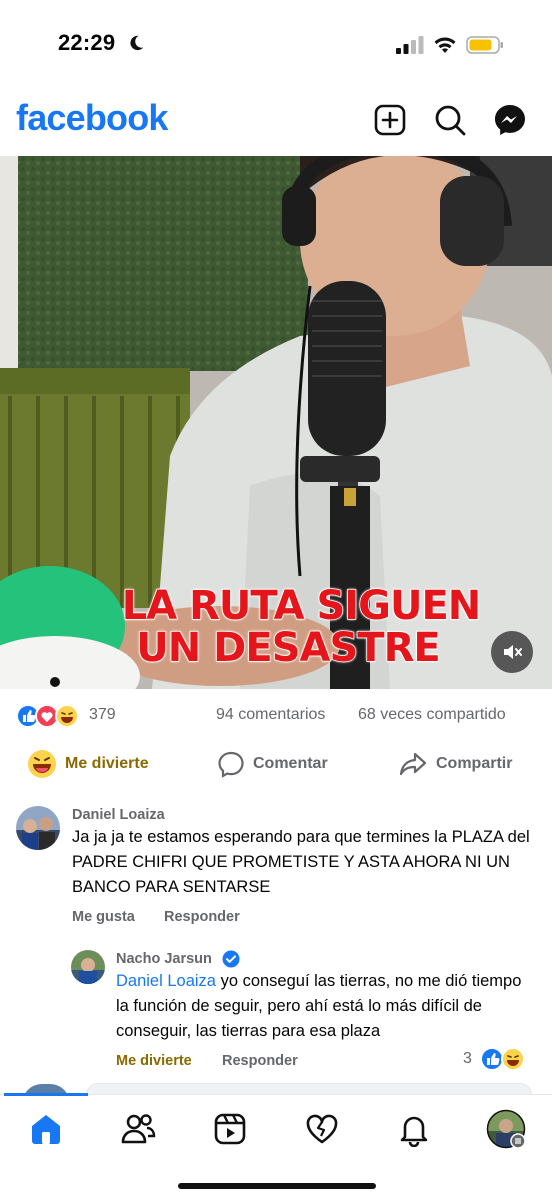 The image size is (552, 1200). I want to click on facebook-logo: facebook, so click(92, 118).